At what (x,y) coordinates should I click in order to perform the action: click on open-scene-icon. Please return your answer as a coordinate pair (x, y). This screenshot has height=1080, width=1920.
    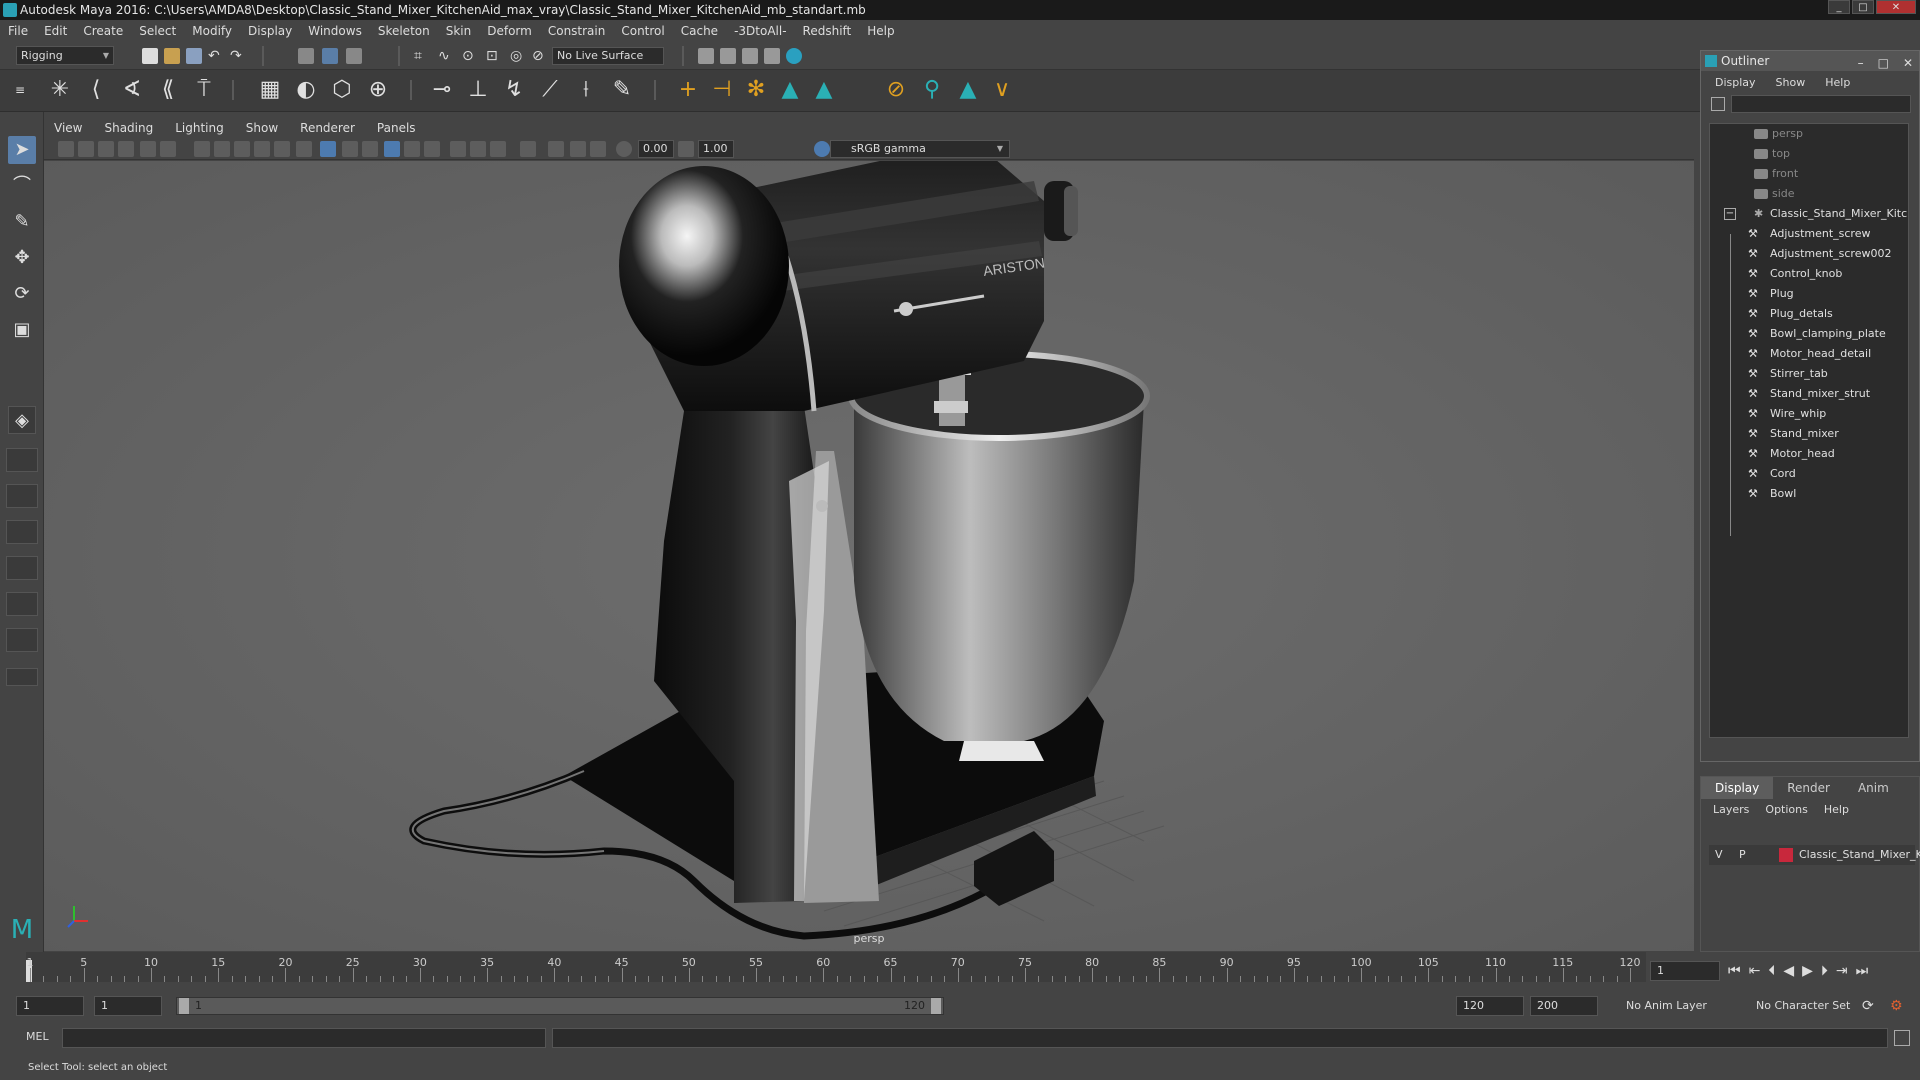
    Looking at the image, I should click on (172, 56).